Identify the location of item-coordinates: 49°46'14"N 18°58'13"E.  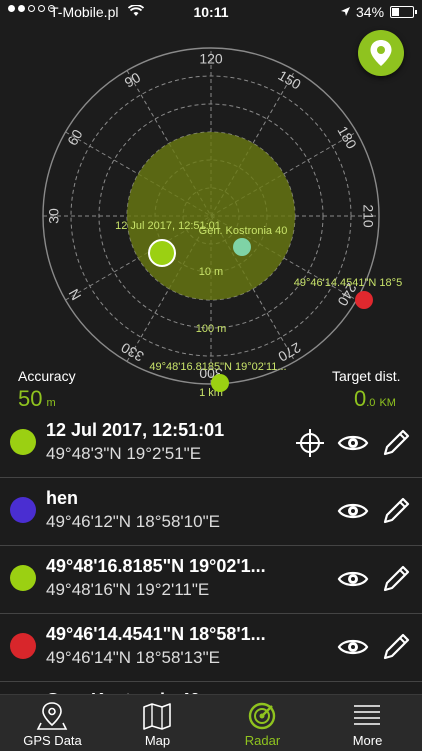
(133, 657).